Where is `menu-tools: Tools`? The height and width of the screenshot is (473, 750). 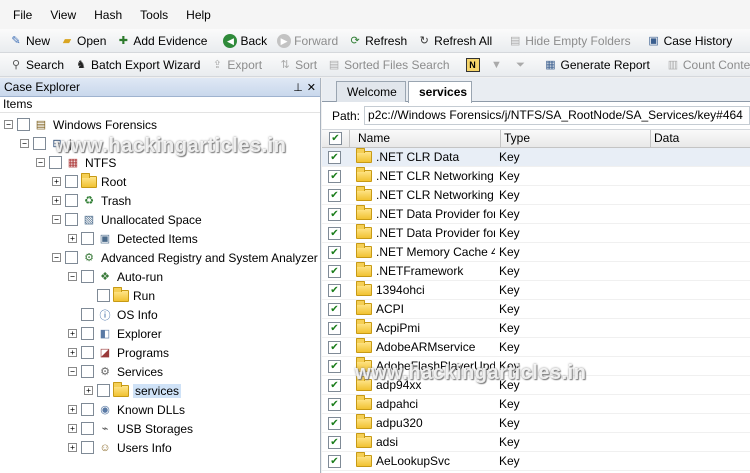
menu-tools: Tools is located at coordinates (154, 15).